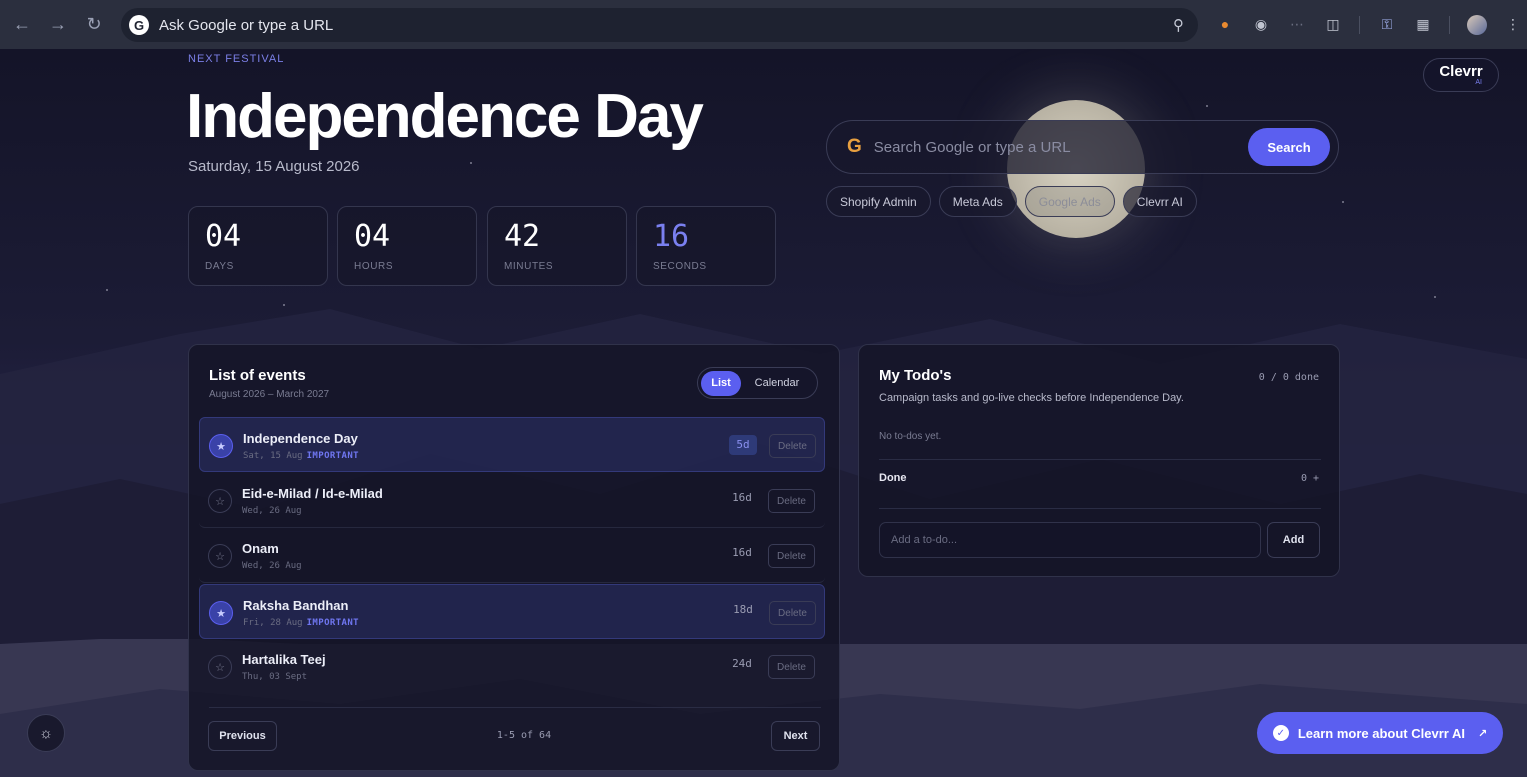 The width and height of the screenshot is (1527, 777). I want to click on clevrr-logo: Clevrr AI, so click(1461, 75).